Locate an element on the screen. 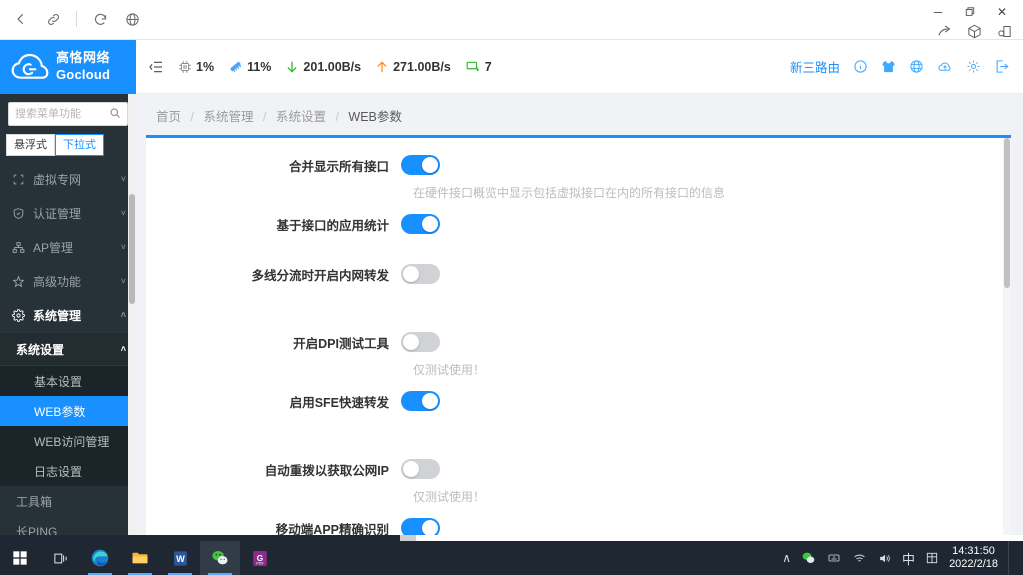 Image resolution: width=1023 pixels, height=575 pixels. wifi-tray-icon is located at coordinates (859, 558).